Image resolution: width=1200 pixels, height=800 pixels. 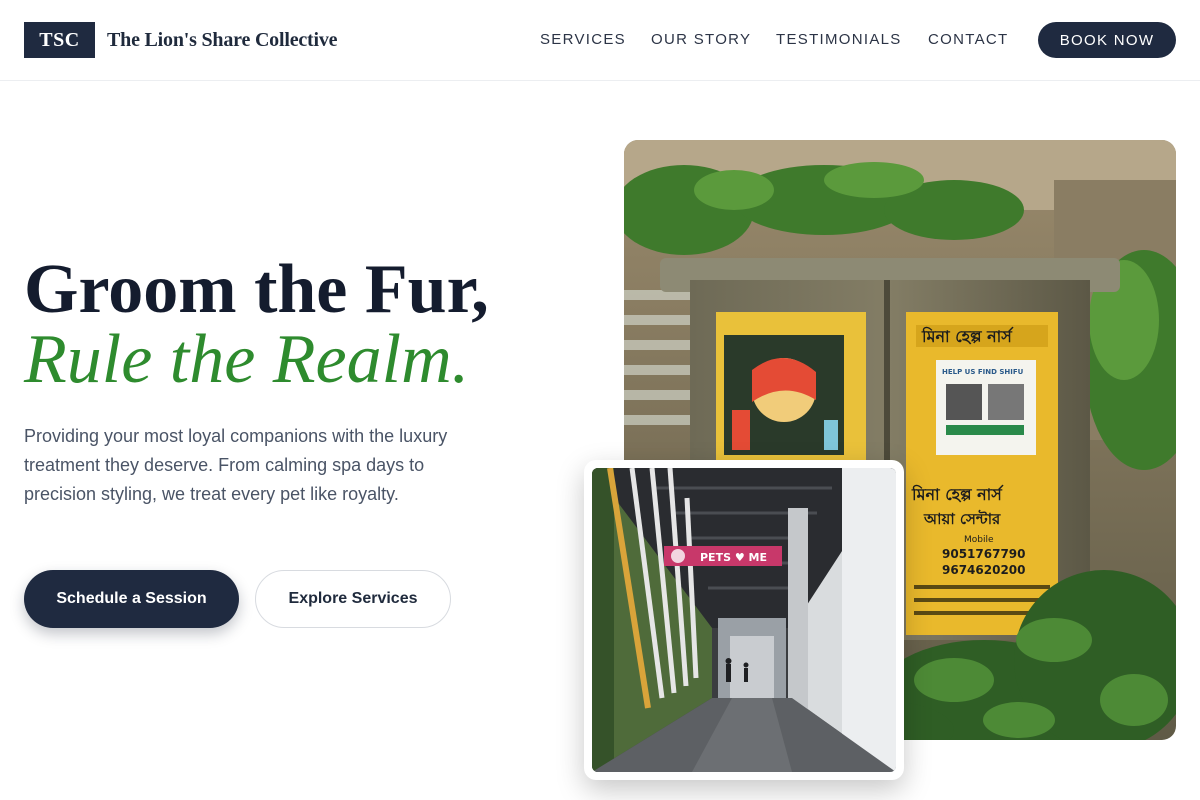 What do you see at coordinates (256, 289) in the screenshot?
I see `hero-headline-line1: Groom the Fur,` at bounding box center [256, 289].